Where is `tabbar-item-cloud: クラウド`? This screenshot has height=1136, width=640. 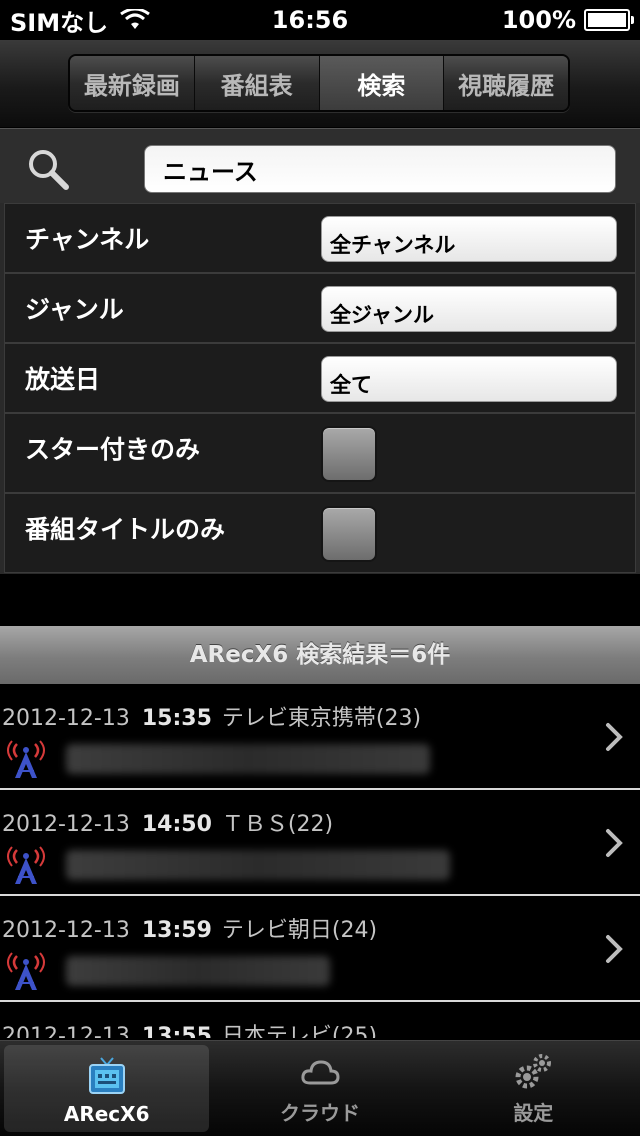
tabbar-item-cloud: クラウド is located at coordinates (319, 1088).